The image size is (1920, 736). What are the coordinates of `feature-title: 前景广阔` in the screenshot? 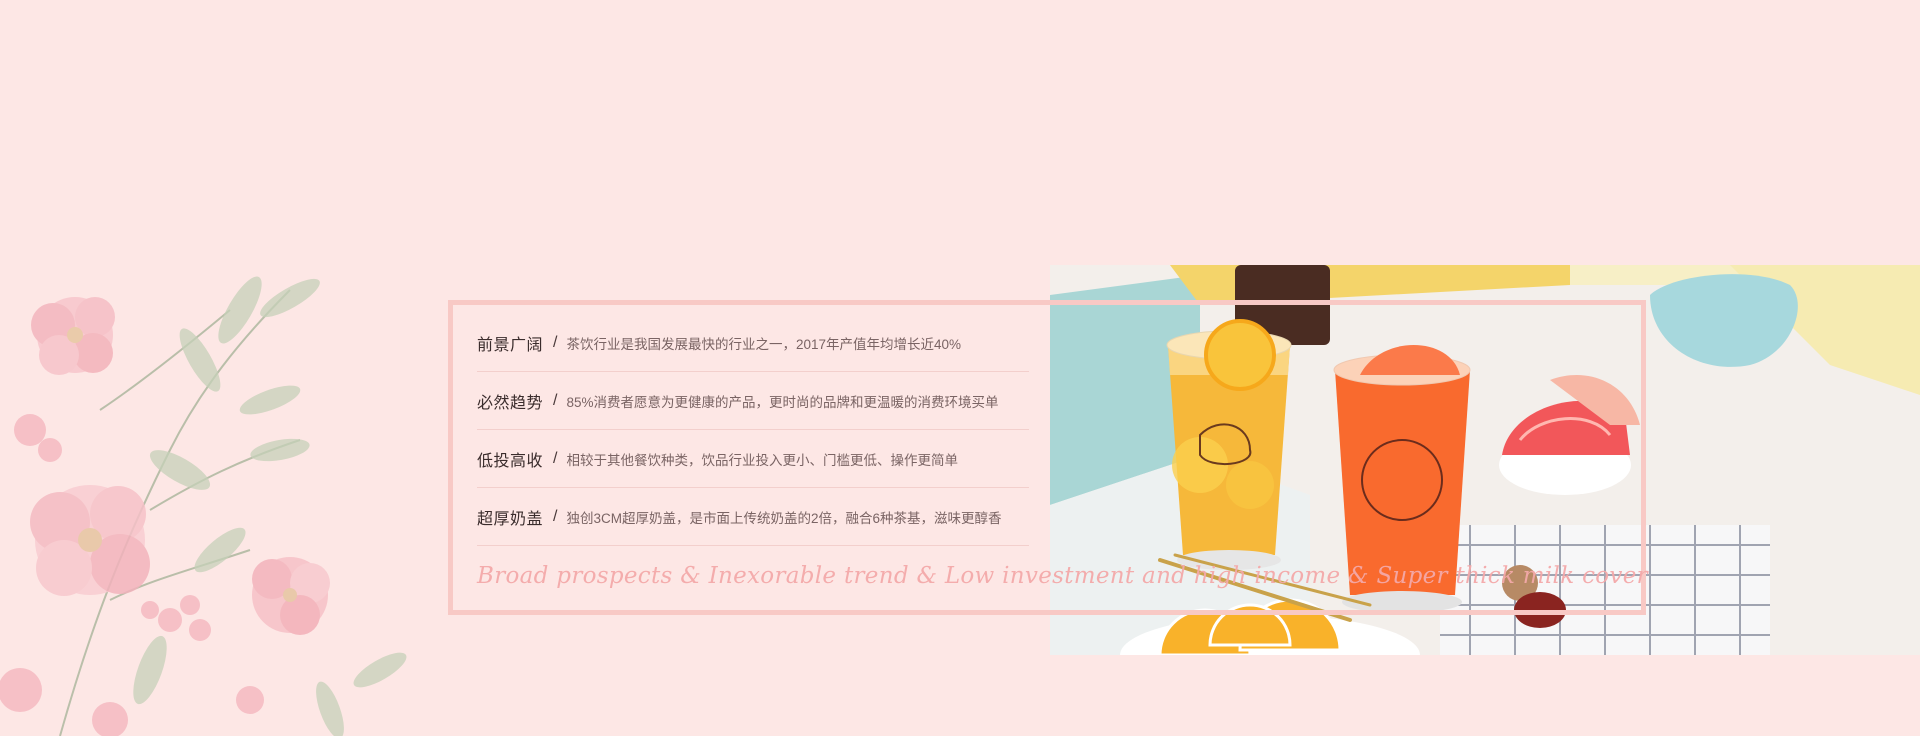 It's located at (510, 345).